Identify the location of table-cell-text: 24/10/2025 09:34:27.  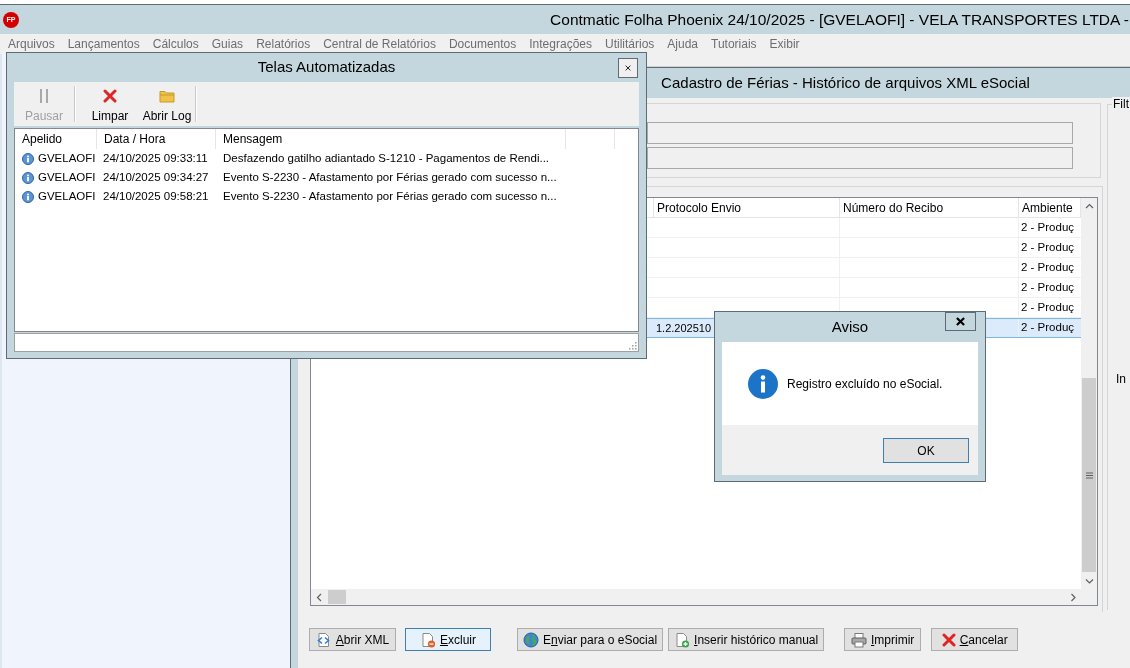
(156, 177).